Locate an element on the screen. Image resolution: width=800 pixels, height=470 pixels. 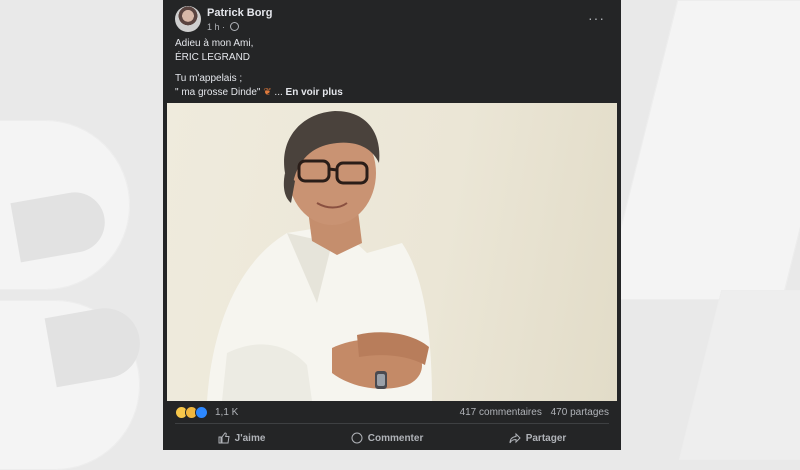
leaf-emoji-icon: ❦ is located at coordinates (267, 92).